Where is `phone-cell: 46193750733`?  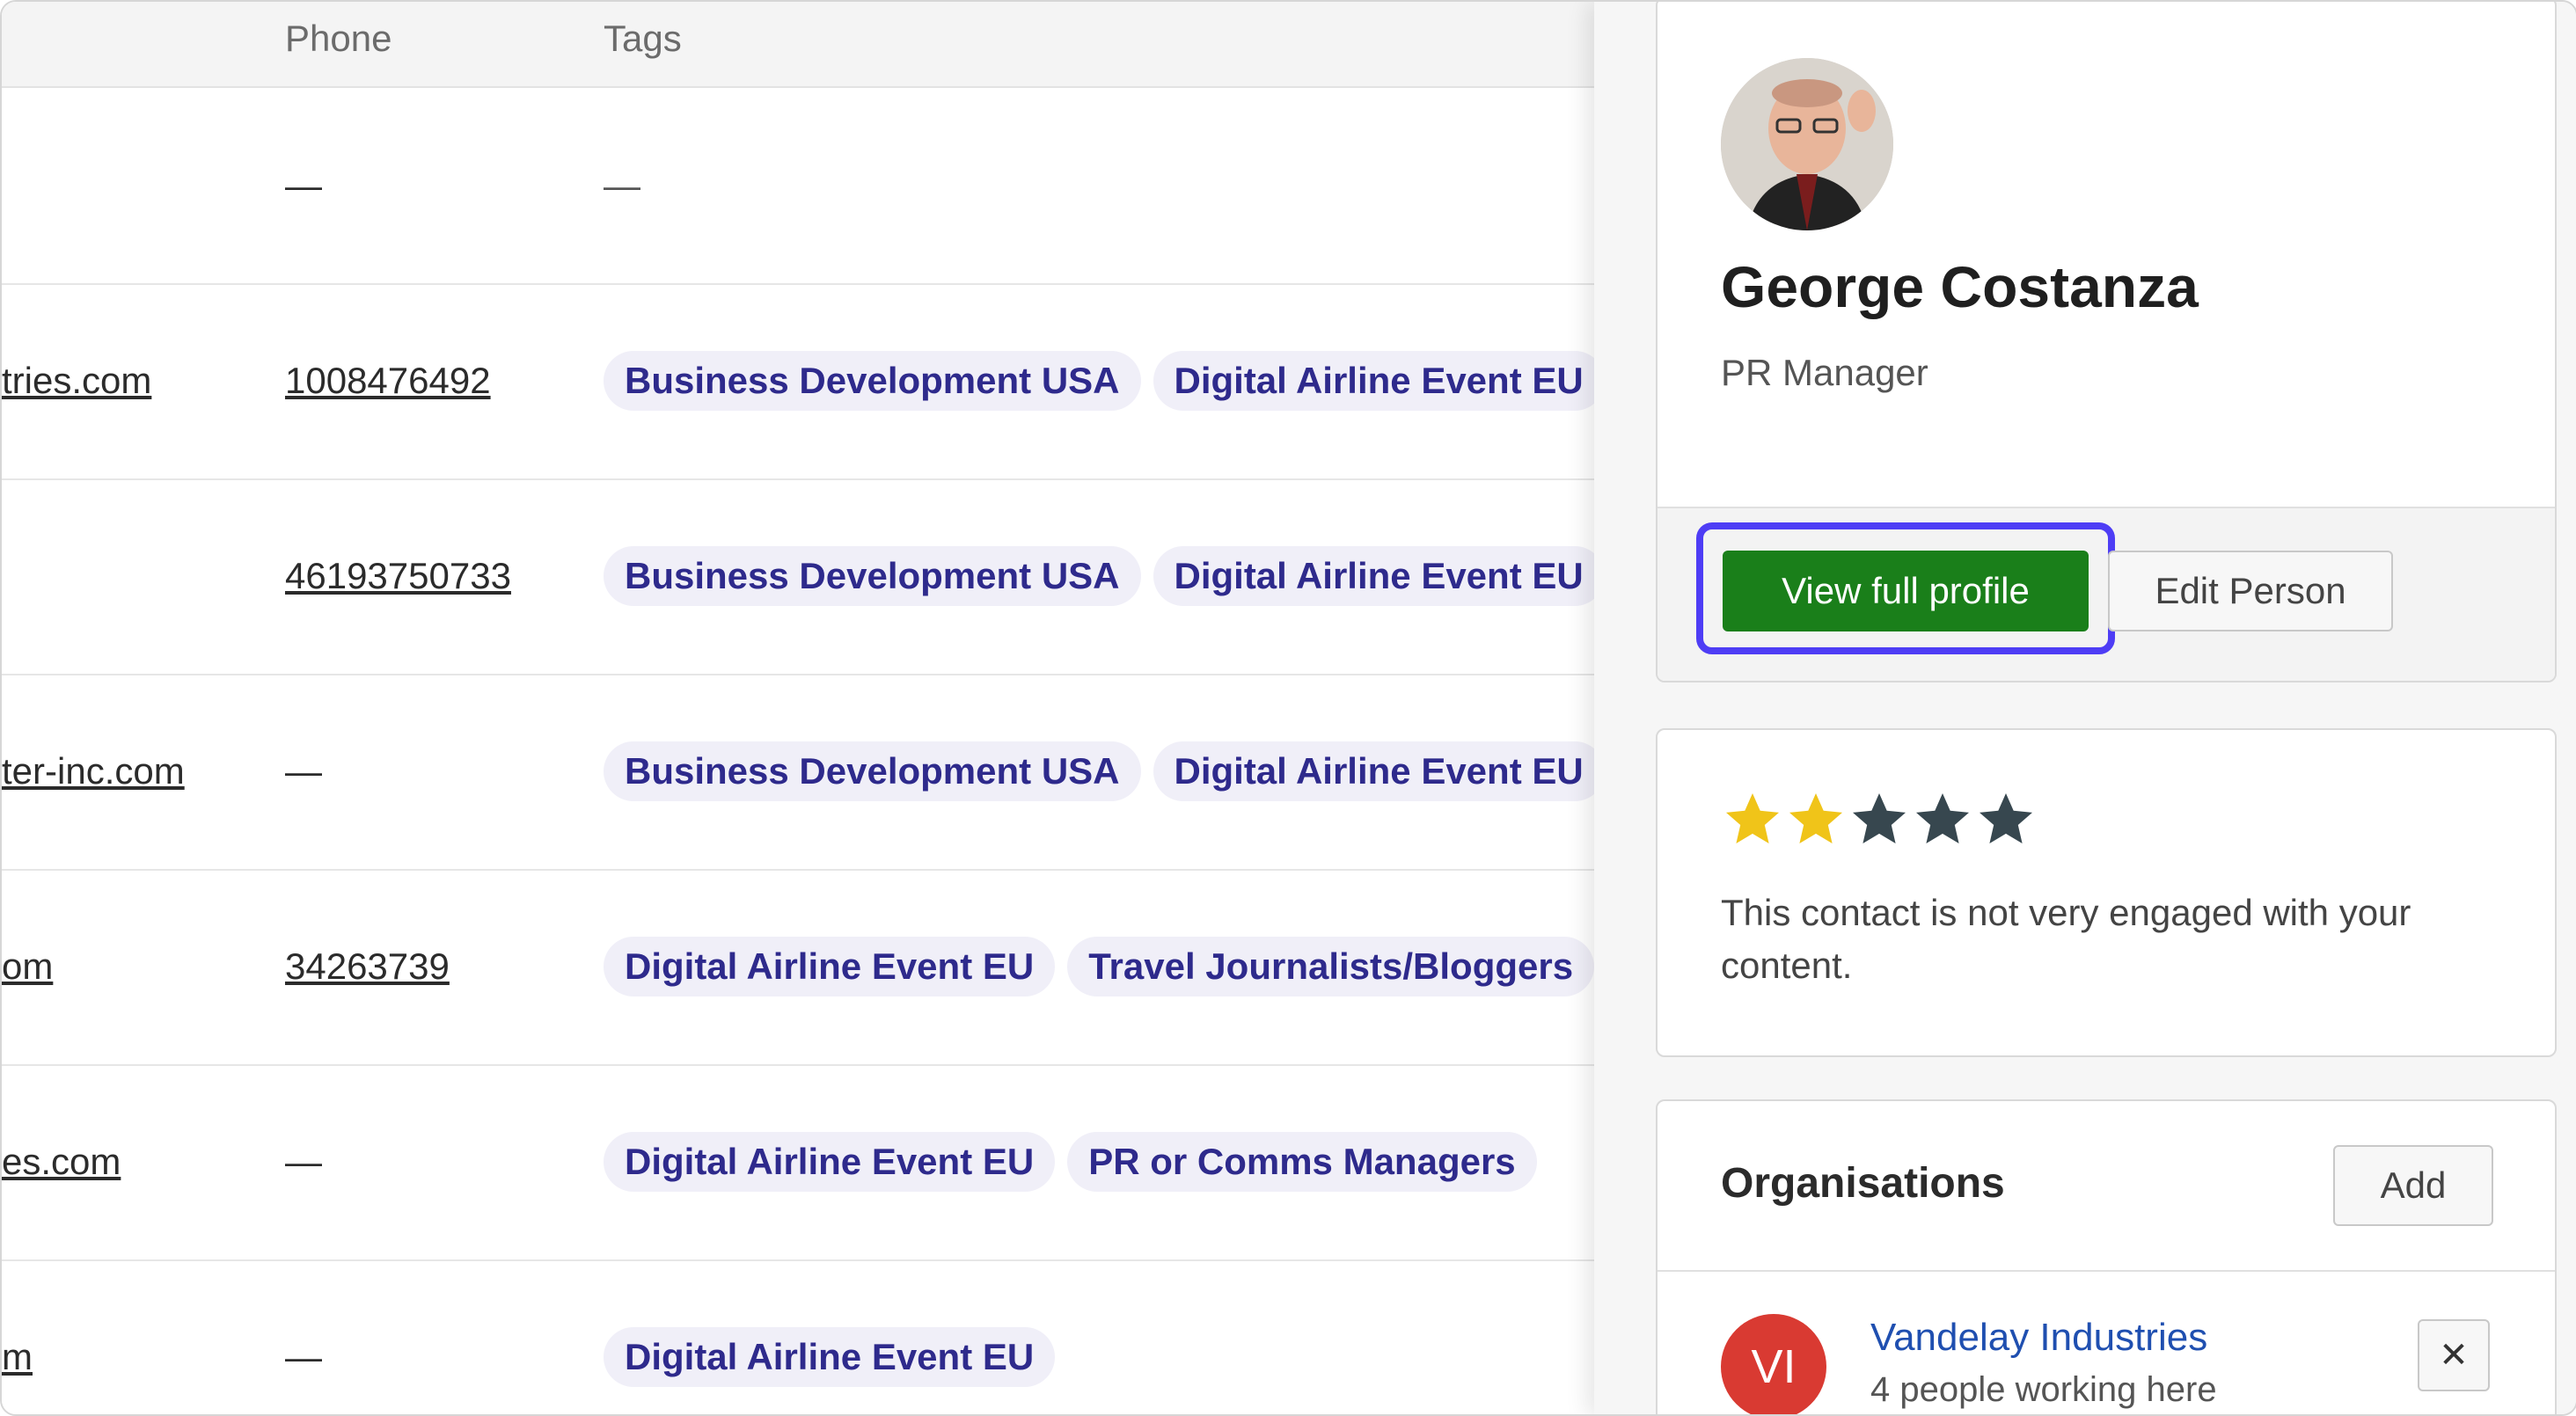 phone-cell: 46193750733 is located at coordinates (398, 576).